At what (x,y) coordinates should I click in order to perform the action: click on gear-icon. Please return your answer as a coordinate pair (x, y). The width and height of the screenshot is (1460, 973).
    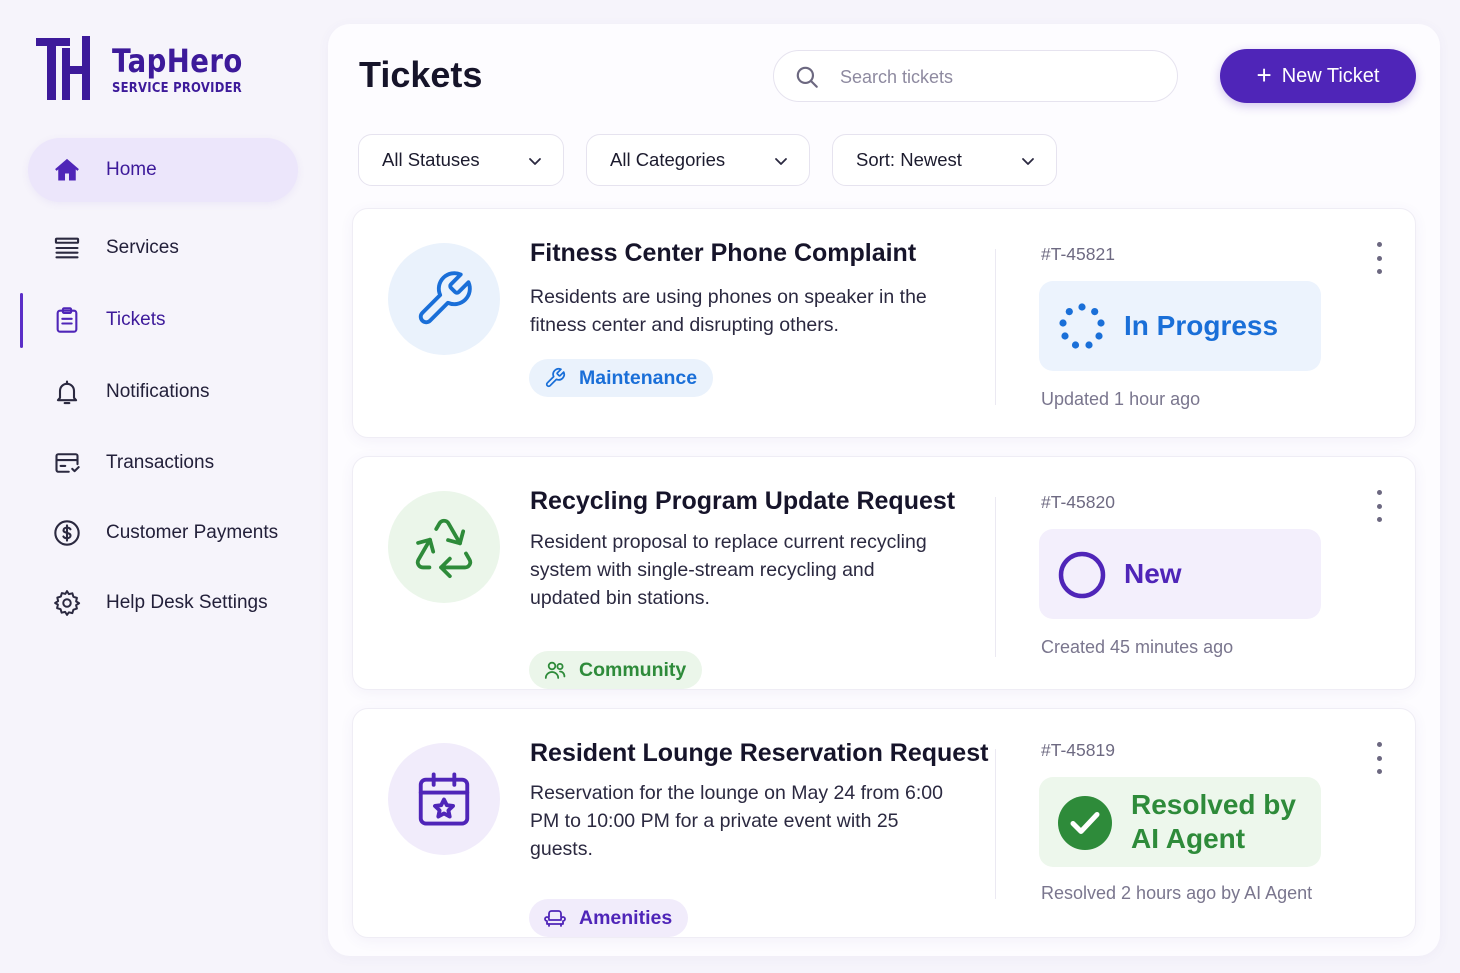
    Looking at the image, I should click on (67, 603).